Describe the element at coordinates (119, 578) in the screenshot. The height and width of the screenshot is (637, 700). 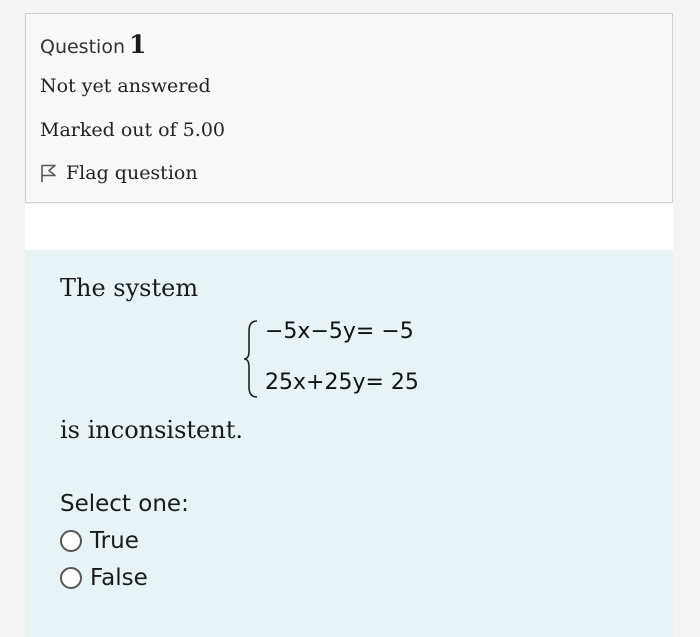
I see `option-false-label: False` at that location.